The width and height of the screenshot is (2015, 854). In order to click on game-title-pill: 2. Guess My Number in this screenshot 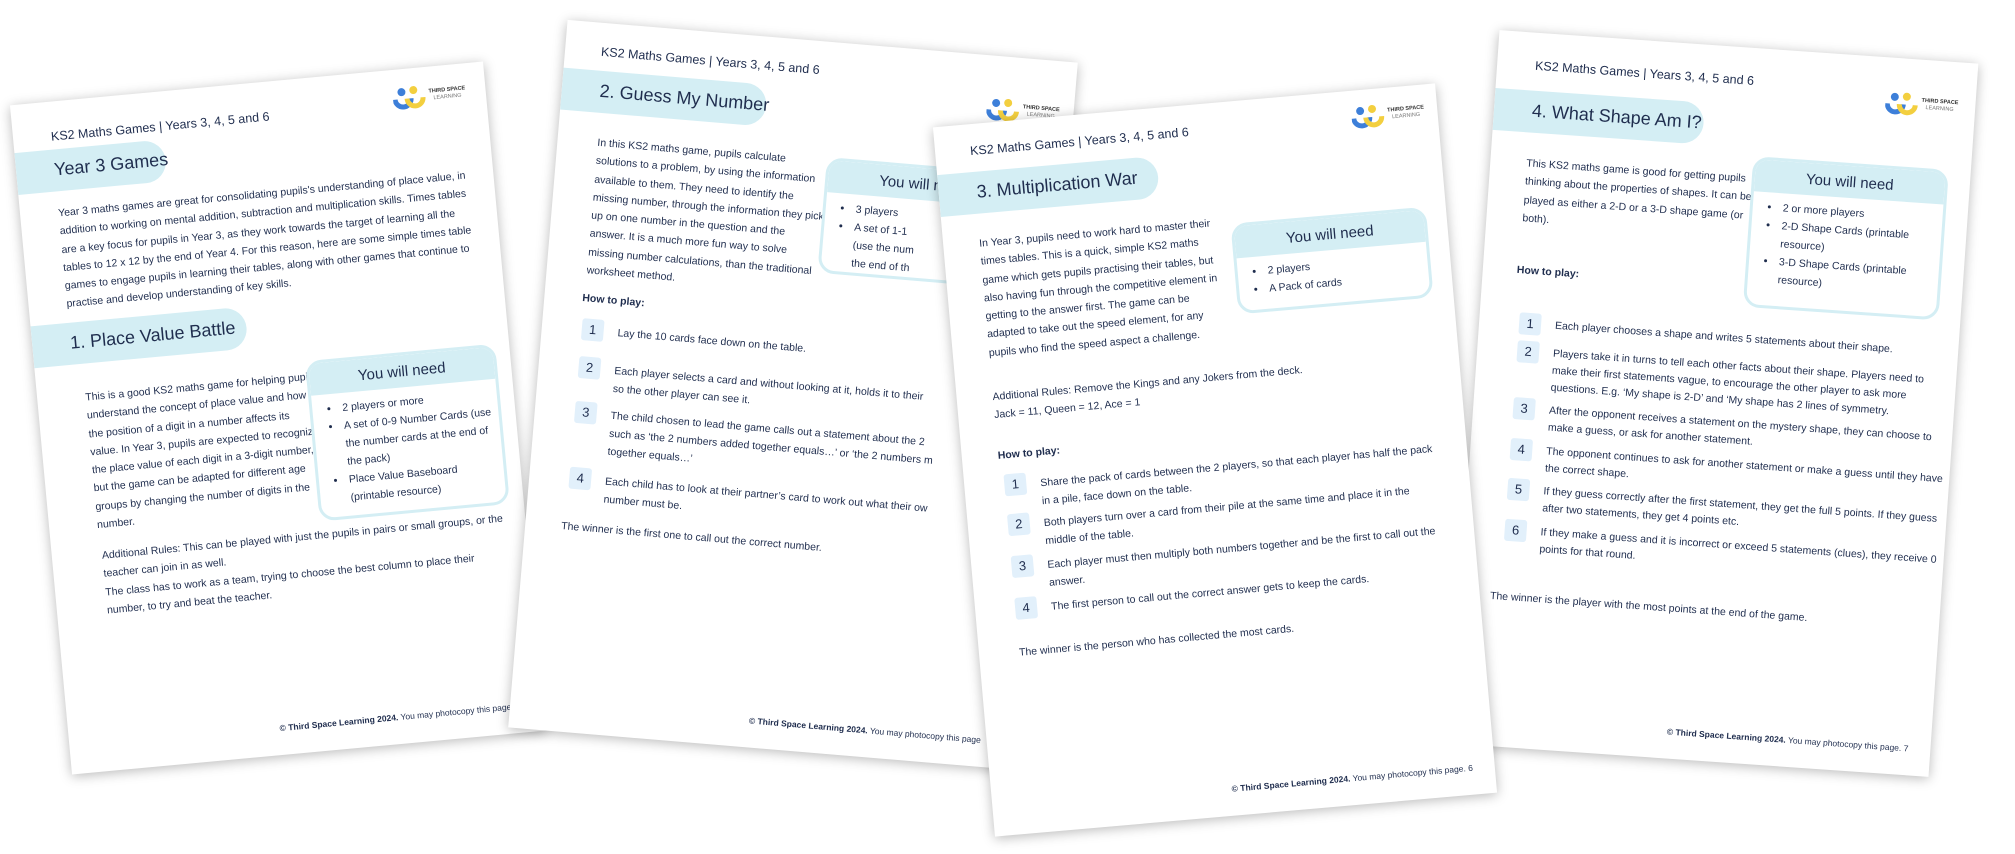, I will do `click(665, 97)`.